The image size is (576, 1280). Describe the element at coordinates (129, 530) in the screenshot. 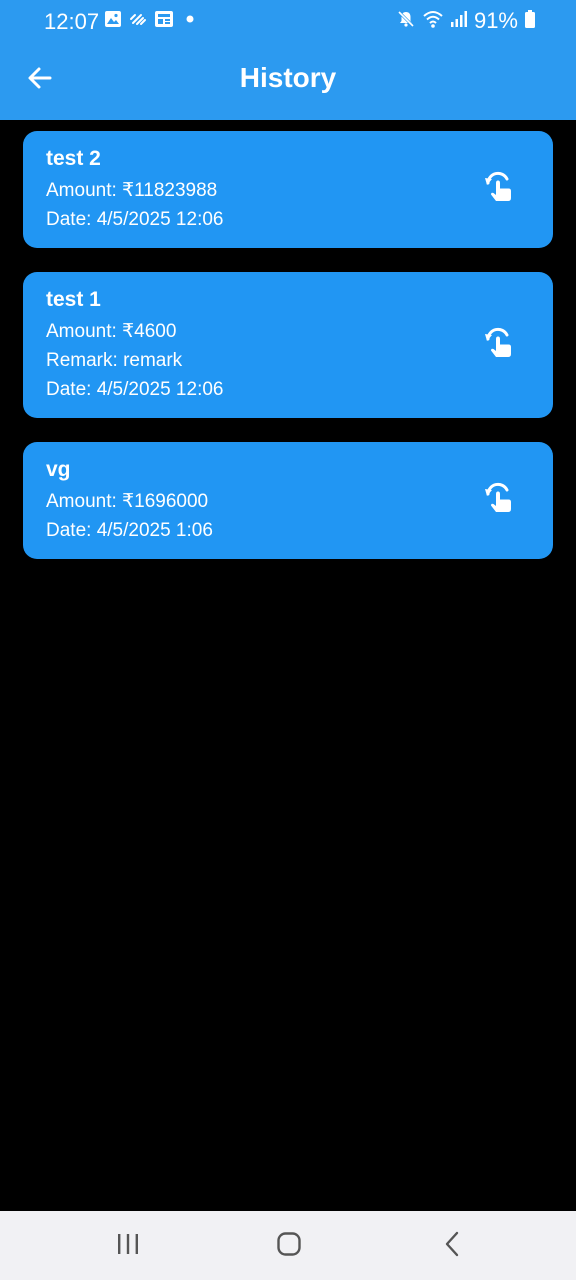

I see `history-date: Date: 4/5/2025 1:06` at that location.